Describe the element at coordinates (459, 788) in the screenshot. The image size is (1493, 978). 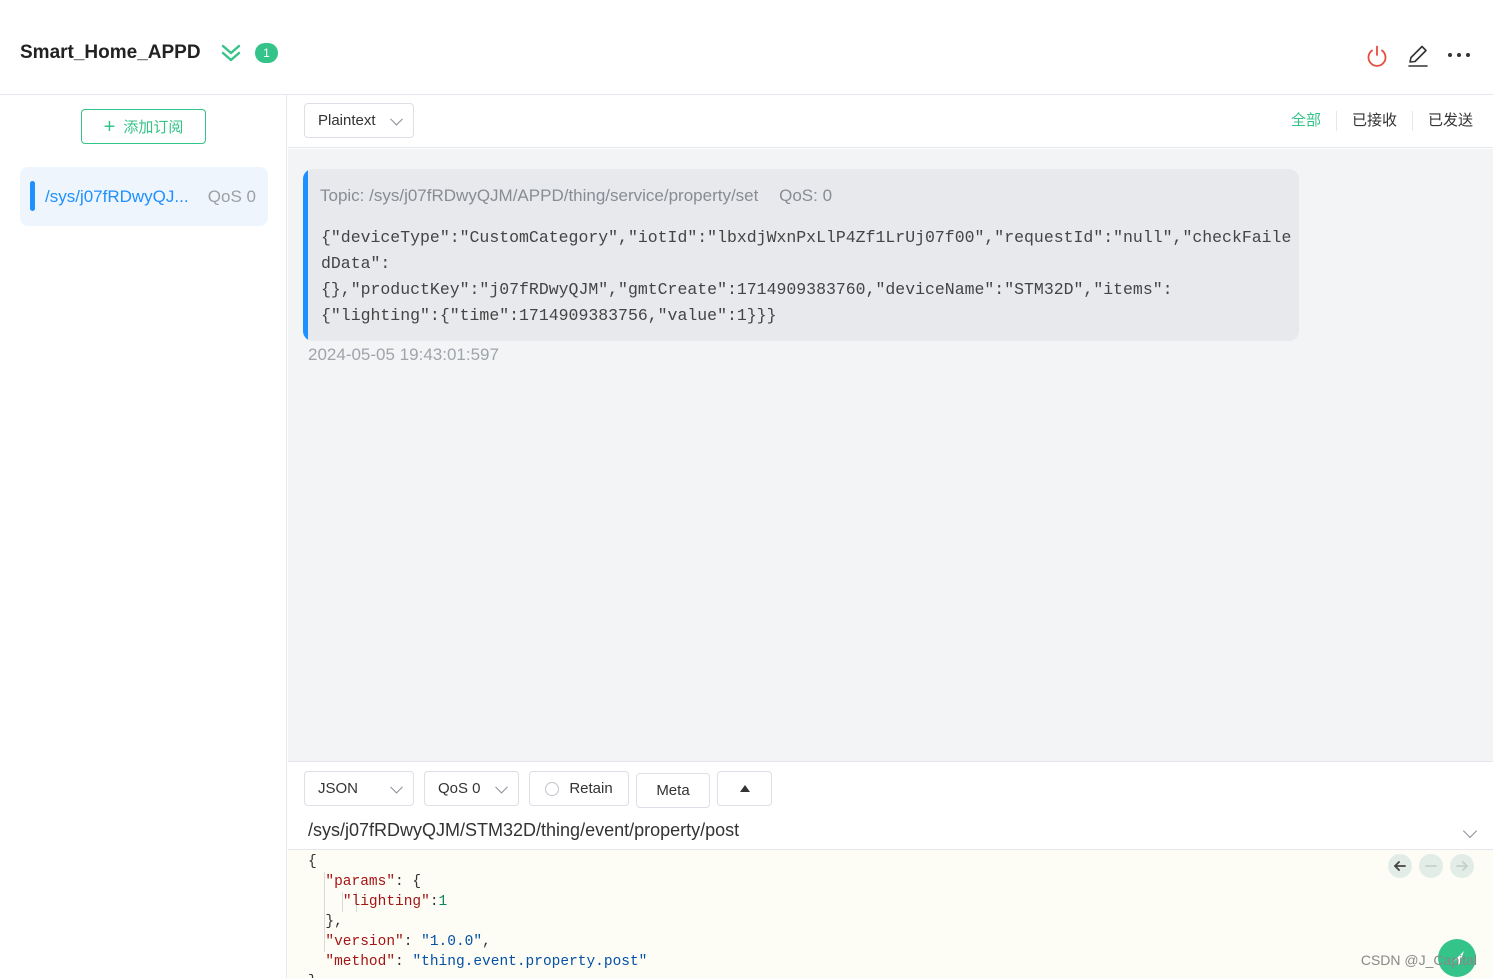
I see `publish-qos-value: QoS 0` at that location.